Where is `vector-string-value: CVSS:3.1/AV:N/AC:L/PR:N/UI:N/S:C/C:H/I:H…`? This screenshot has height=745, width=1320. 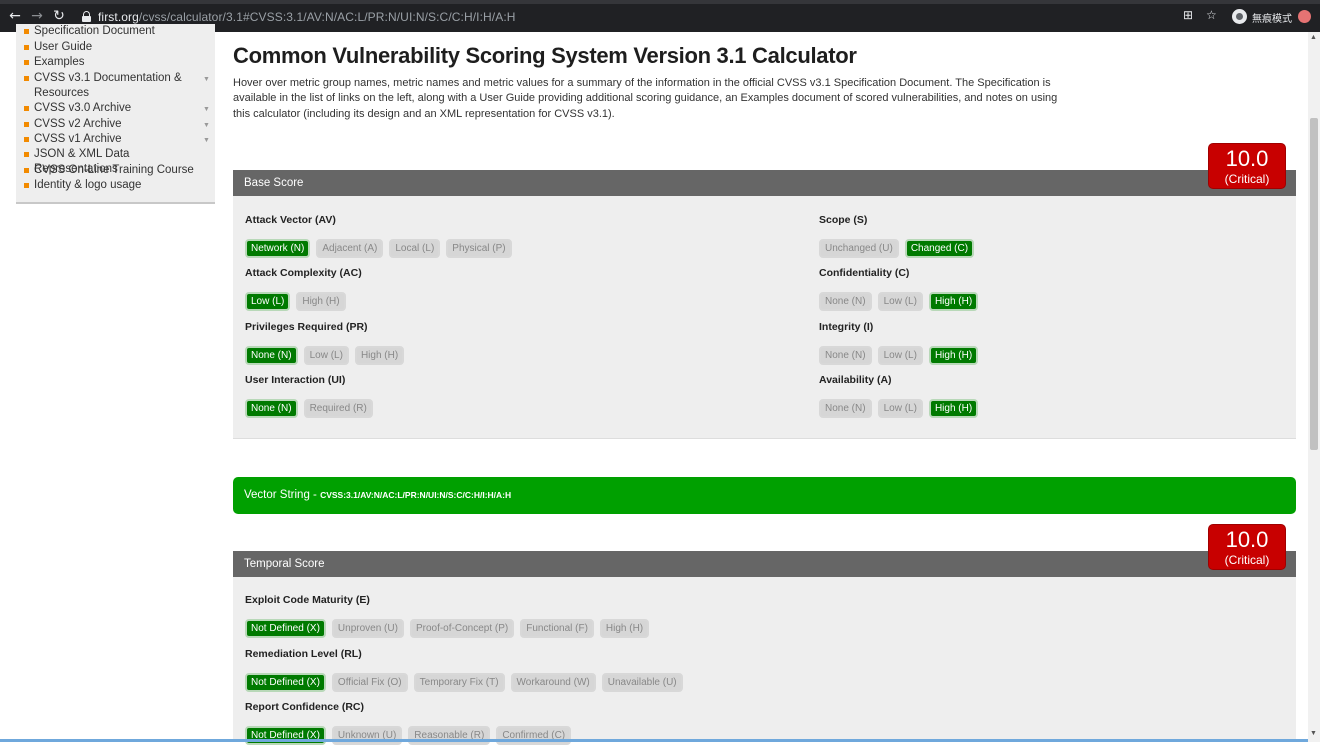
vector-string-value: CVSS:3.1/AV:N/AC:L/PR:N/UI:N/S:C/C:H/I:H… is located at coordinates (415, 495).